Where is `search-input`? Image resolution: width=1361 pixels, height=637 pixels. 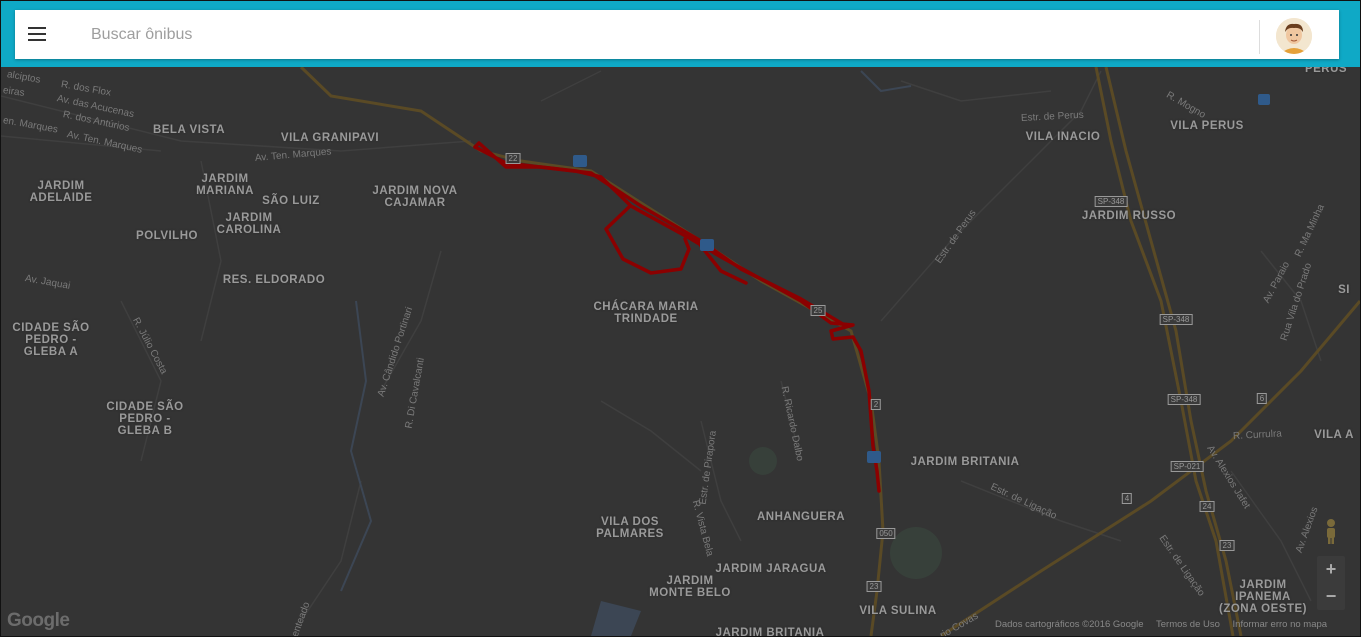
search-input is located at coordinates (666, 35).